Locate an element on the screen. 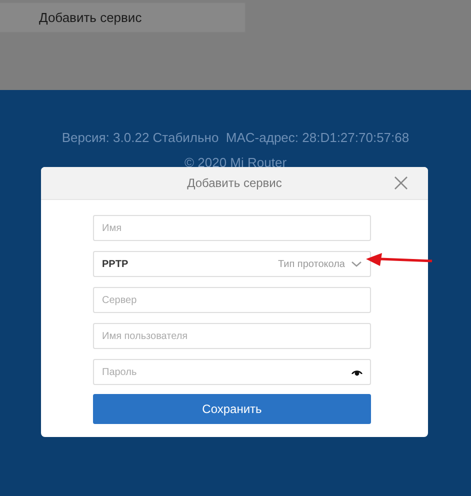 The width and height of the screenshot is (471, 496). footer-text: © 2020 Mi Router is located at coordinates (235, 162).